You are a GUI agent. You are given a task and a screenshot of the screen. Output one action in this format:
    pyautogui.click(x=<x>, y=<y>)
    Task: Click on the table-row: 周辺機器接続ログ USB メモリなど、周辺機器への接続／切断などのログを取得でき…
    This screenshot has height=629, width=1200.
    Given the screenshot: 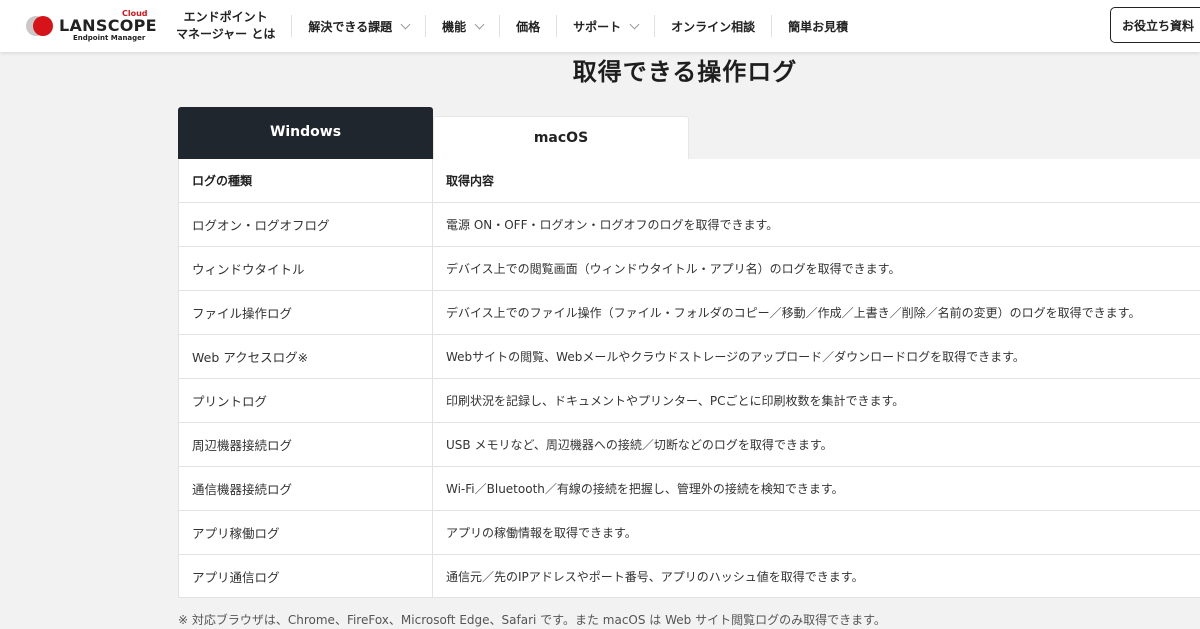 What is the action you would take?
    pyautogui.click(x=689, y=445)
    